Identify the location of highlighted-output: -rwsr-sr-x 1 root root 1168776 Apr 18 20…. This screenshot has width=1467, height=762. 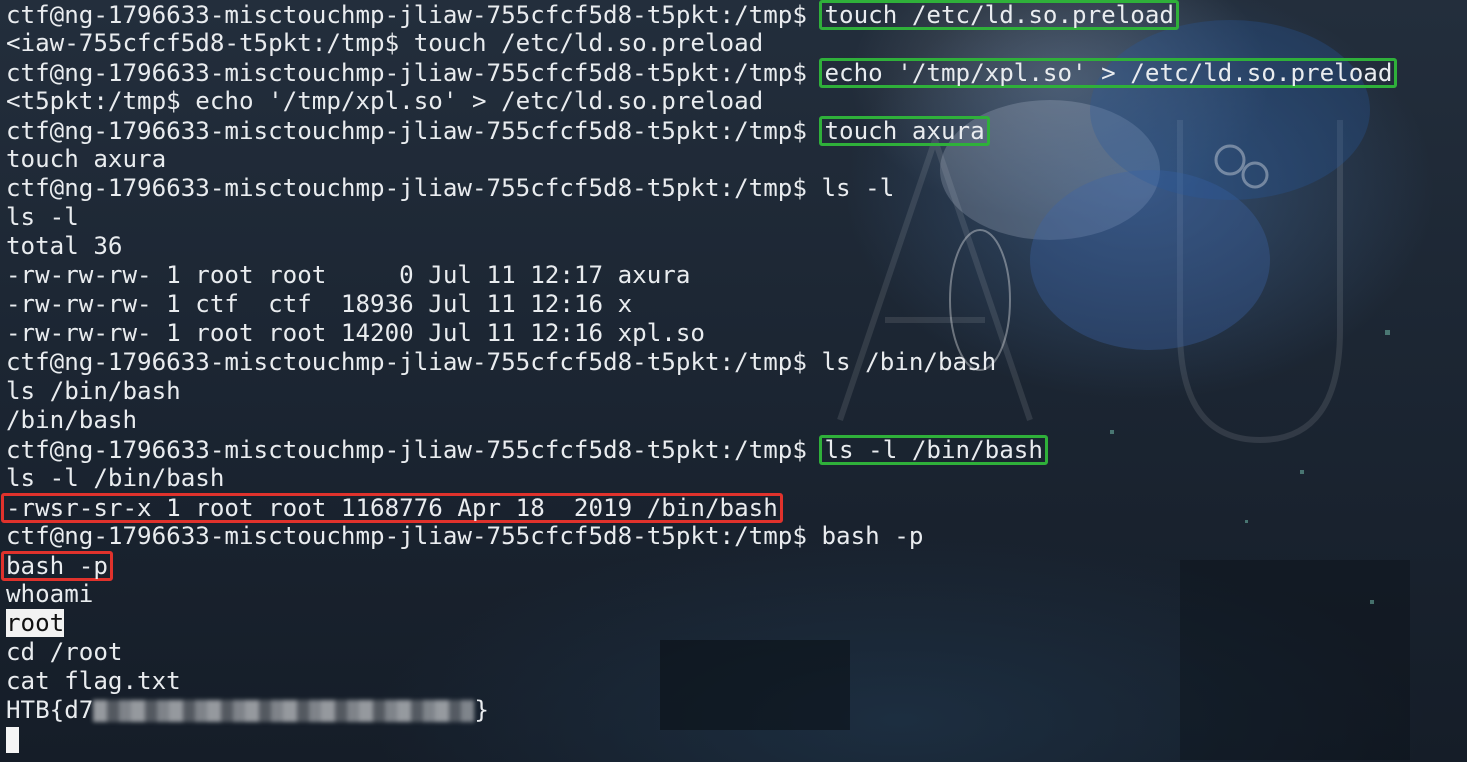
(392, 508).